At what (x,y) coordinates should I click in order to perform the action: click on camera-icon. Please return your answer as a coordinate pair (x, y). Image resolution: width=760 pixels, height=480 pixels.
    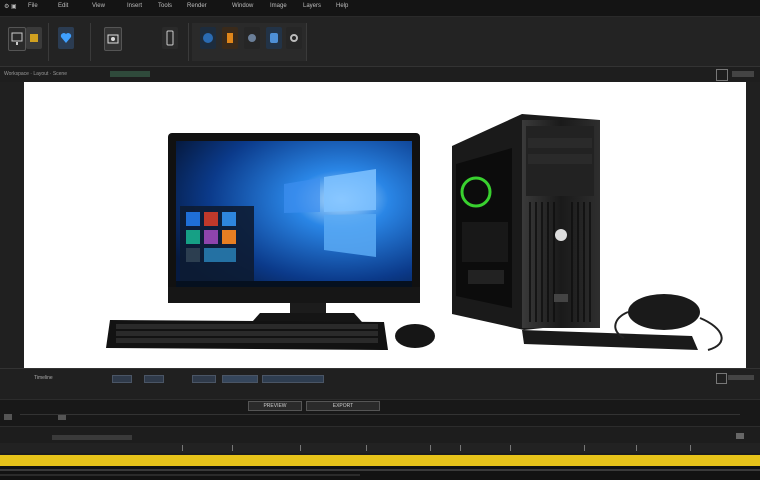
    Looking at the image, I should click on (113, 39).